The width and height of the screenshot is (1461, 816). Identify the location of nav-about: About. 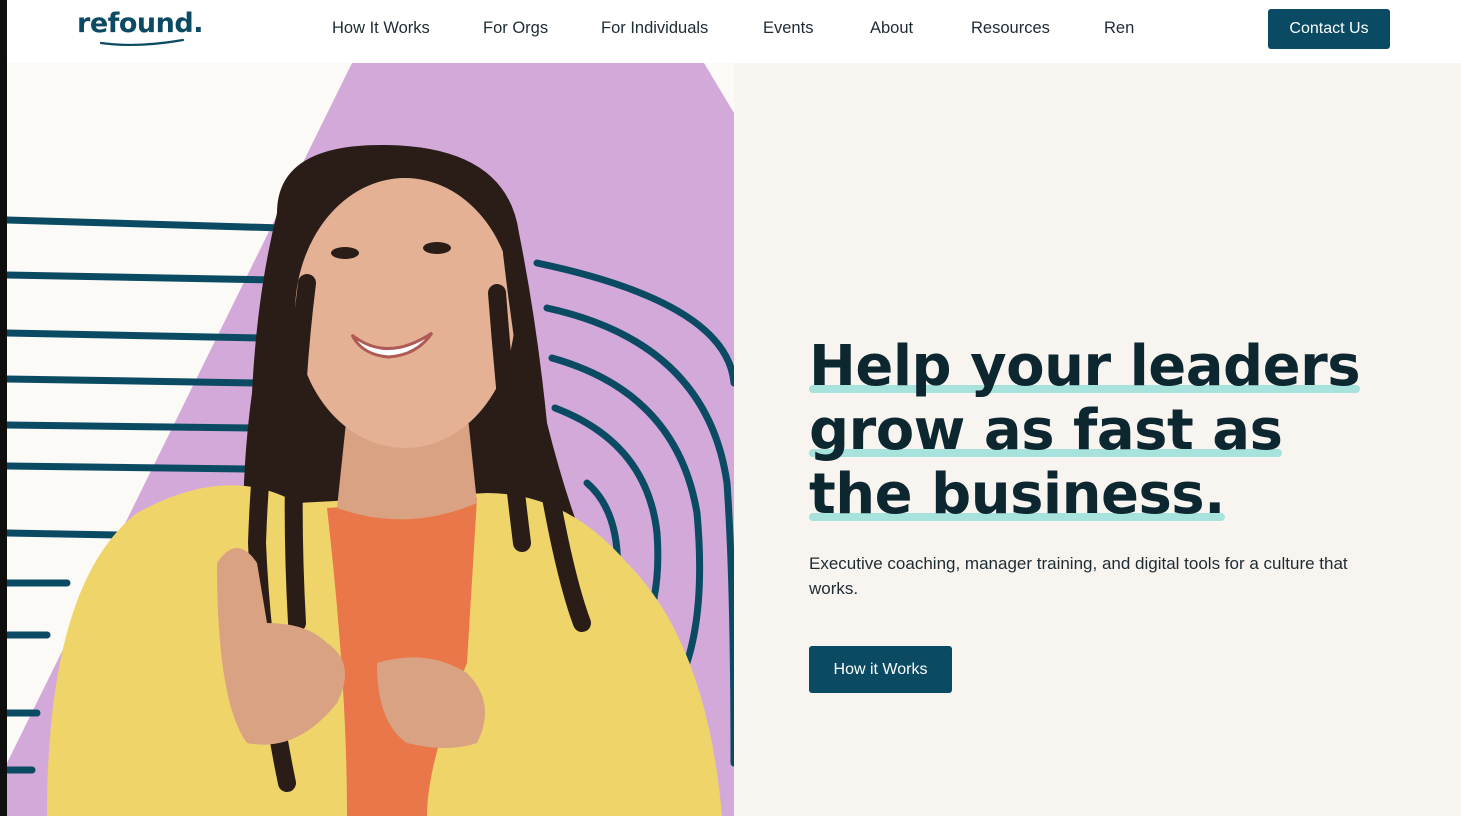
(891, 28).